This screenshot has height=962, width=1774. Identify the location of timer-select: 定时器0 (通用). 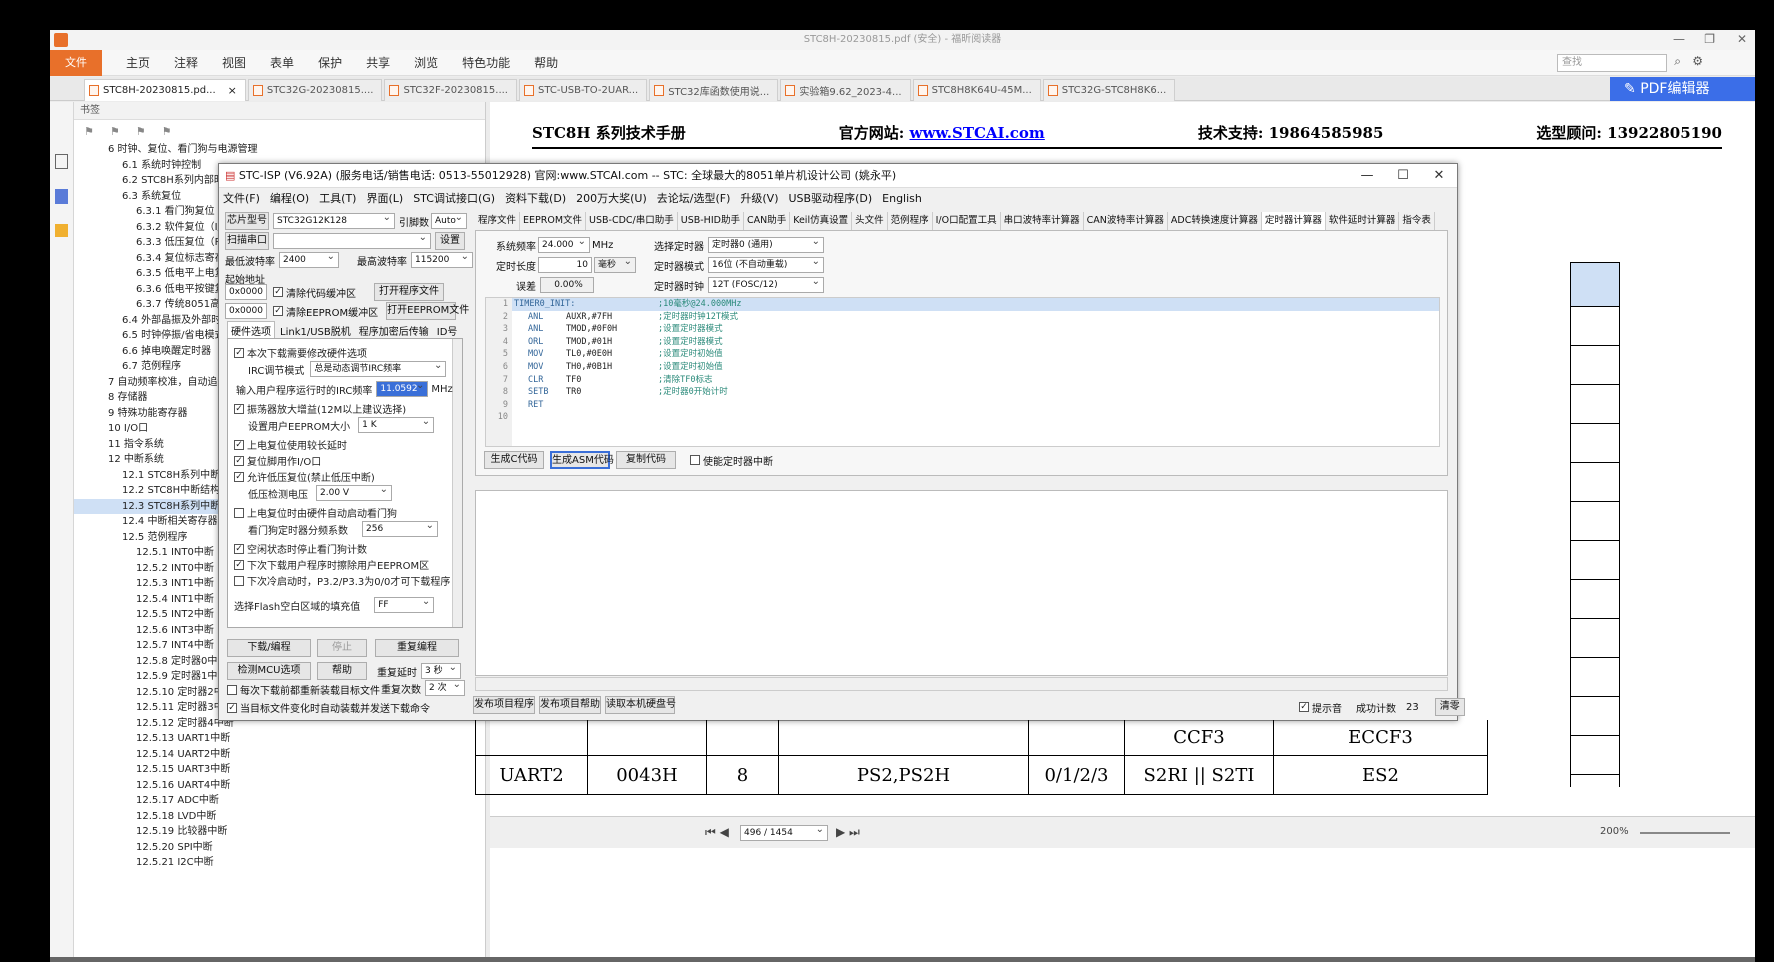
(766, 245).